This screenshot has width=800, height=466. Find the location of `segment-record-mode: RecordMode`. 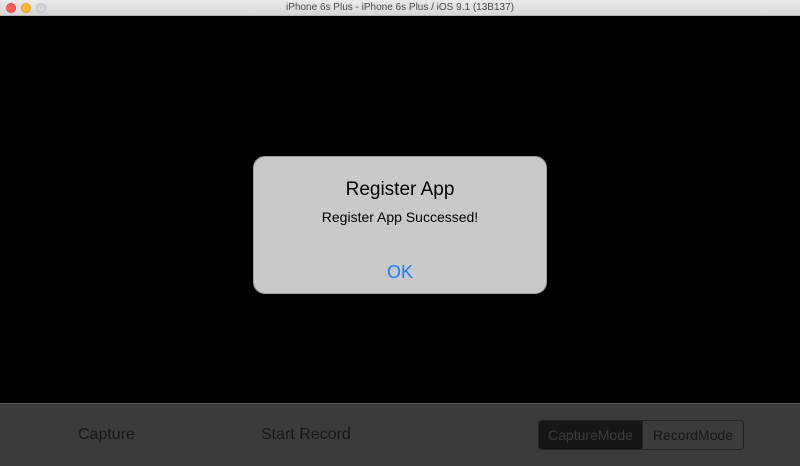

segment-record-mode: RecordMode is located at coordinates (693, 435).